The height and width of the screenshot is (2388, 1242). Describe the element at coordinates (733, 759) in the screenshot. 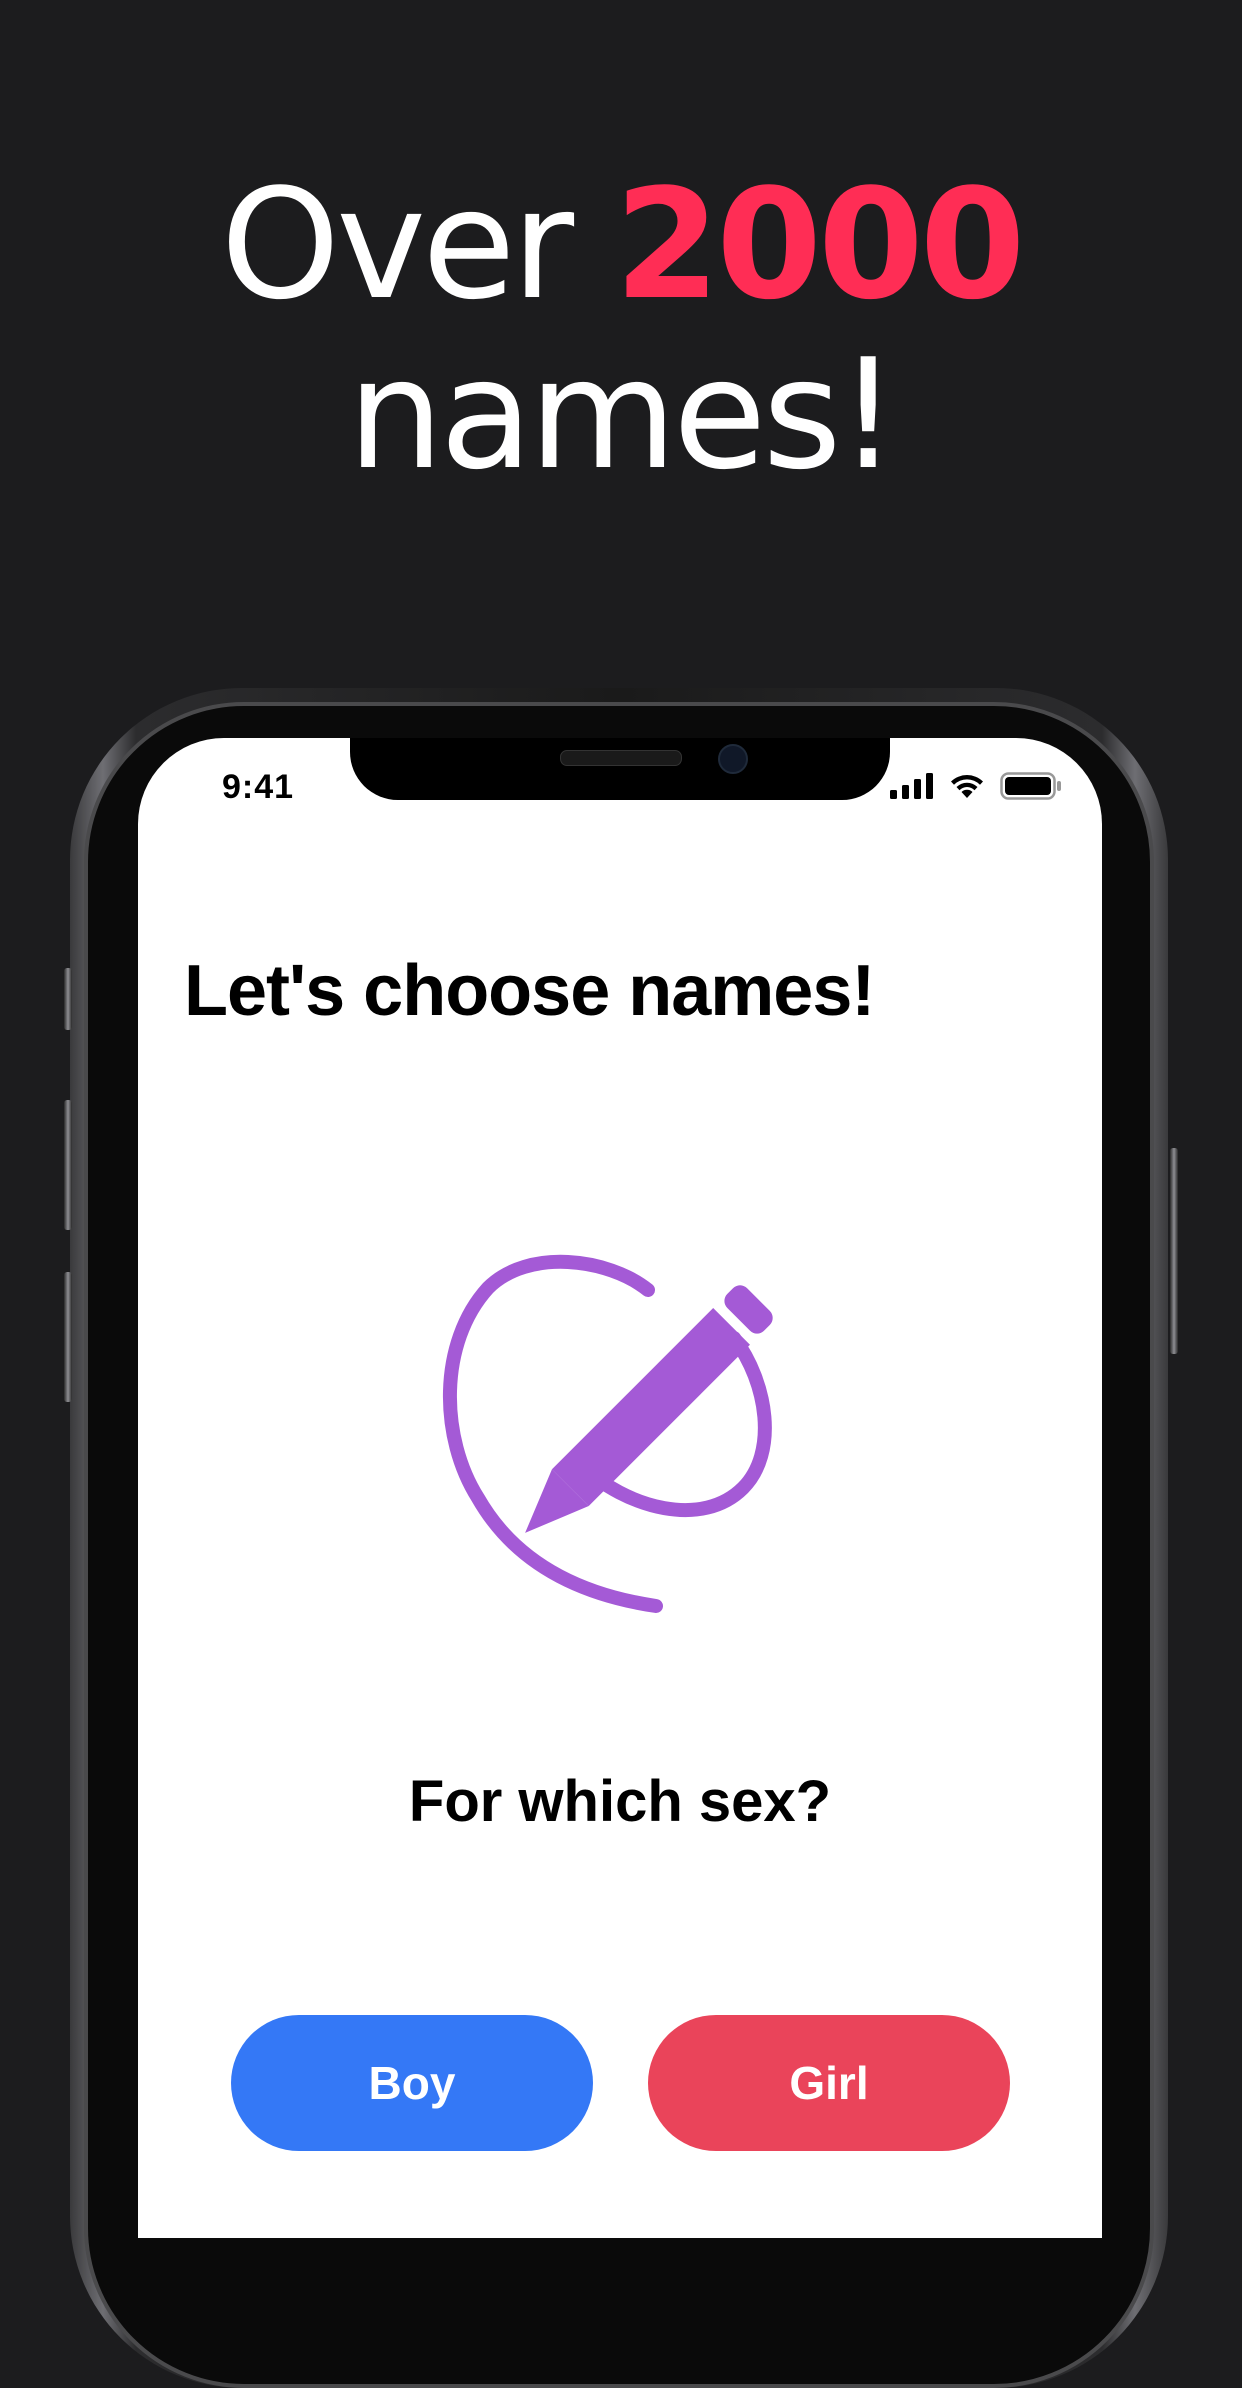

I see `front-camera` at that location.